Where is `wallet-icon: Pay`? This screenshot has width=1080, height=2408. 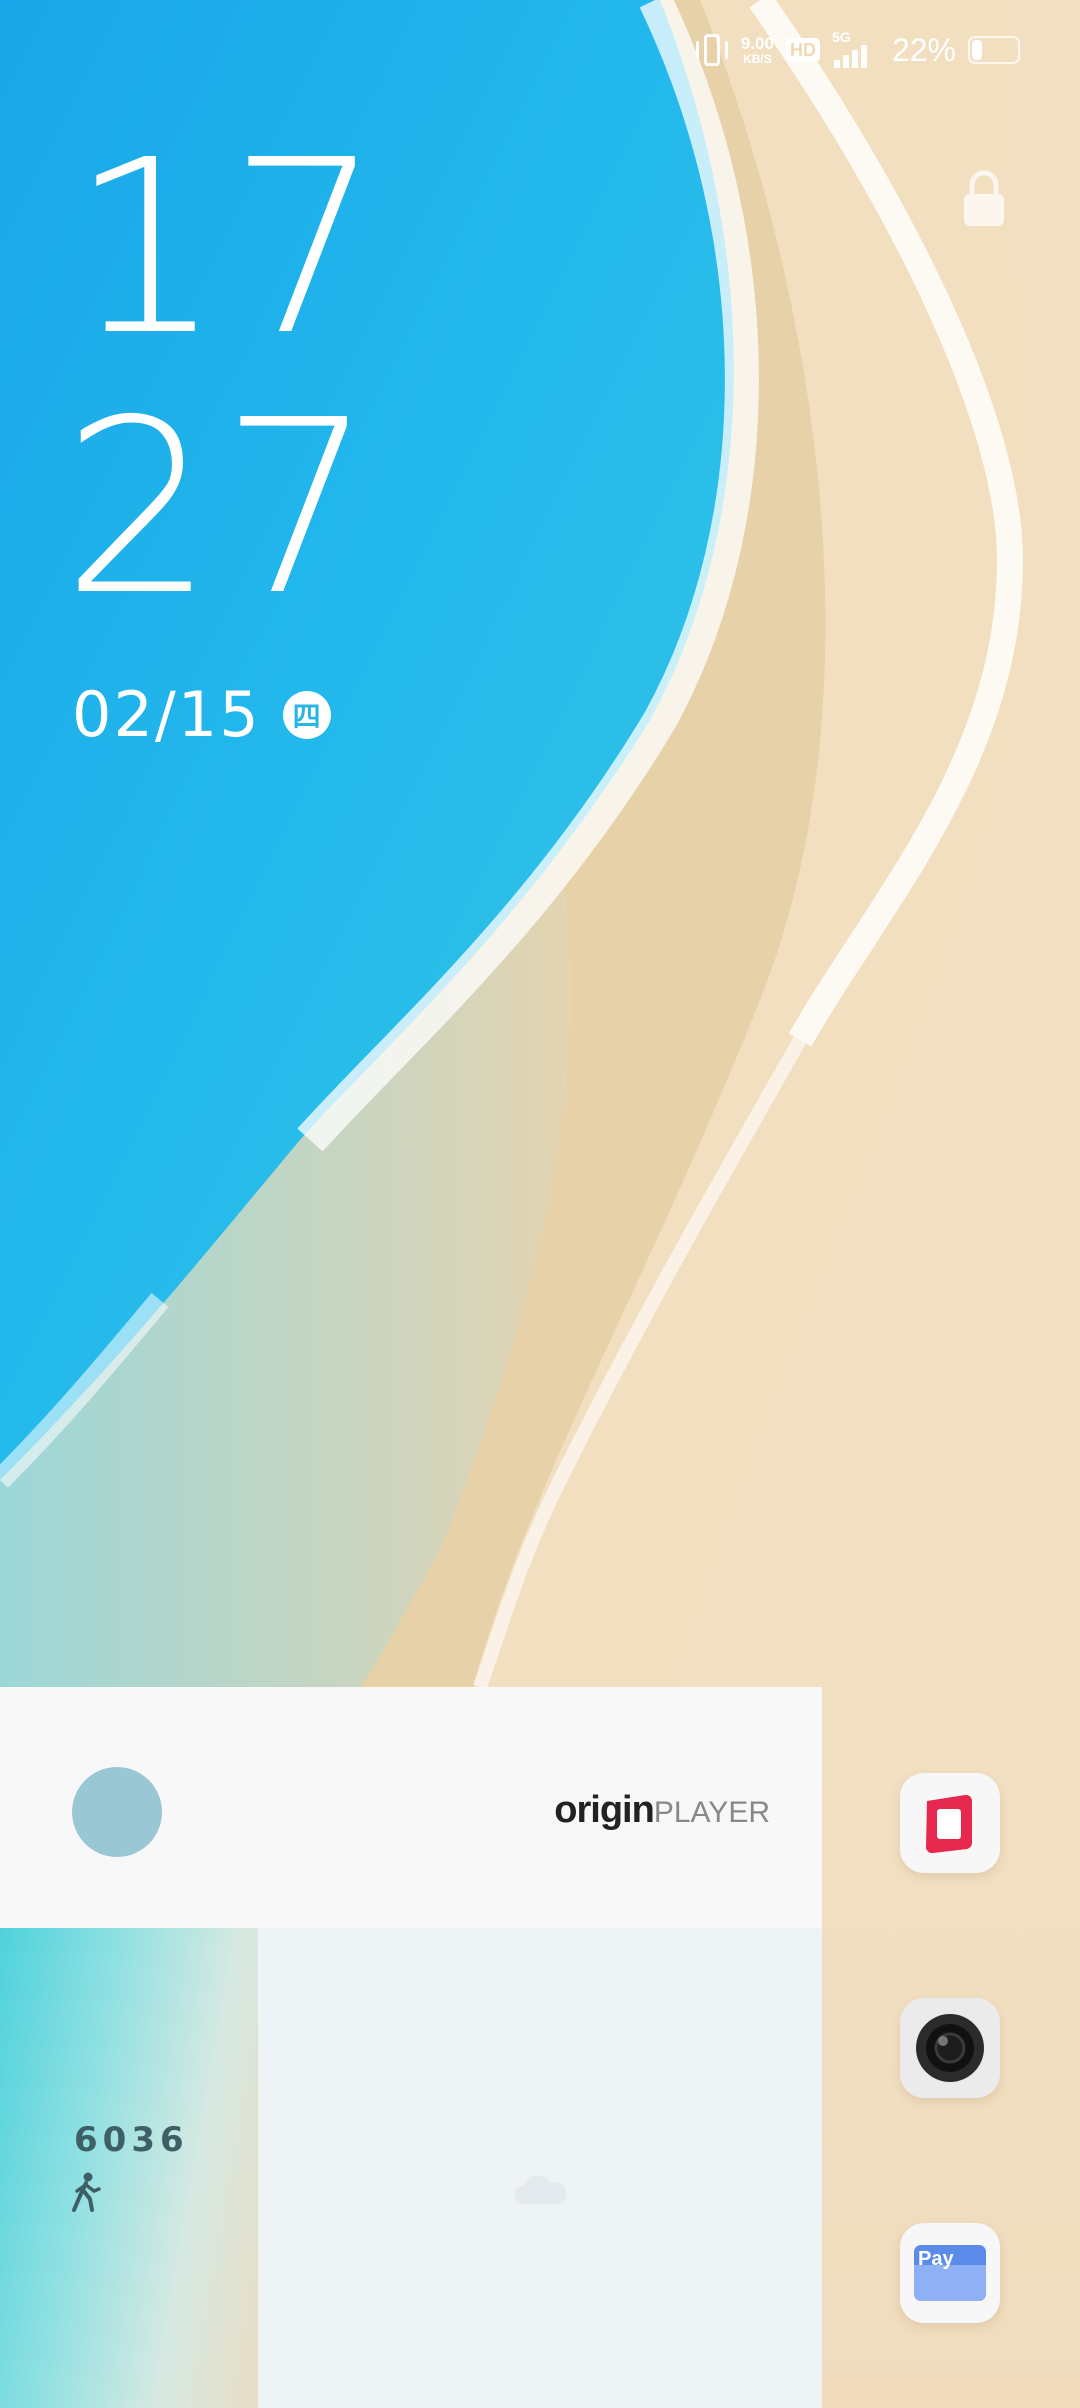
wallet-icon: Pay is located at coordinates (950, 2273).